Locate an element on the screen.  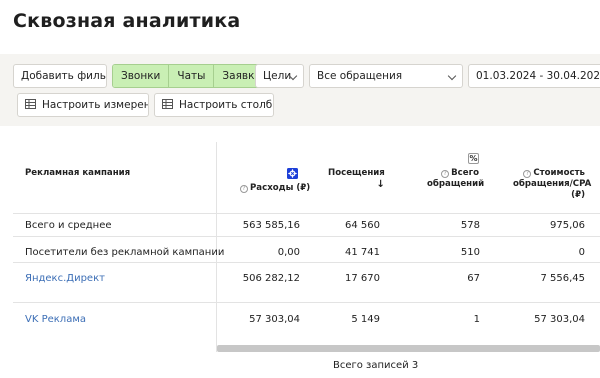
row-spend: 57 303,04 is located at coordinates (274, 319).